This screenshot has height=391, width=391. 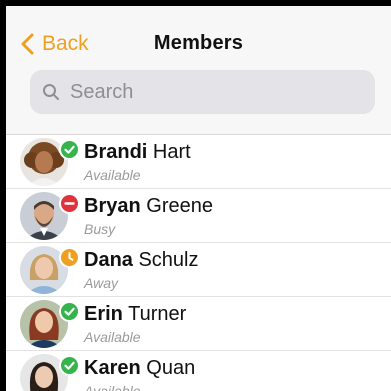 I want to click on page-title: Members, so click(x=198, y=43).